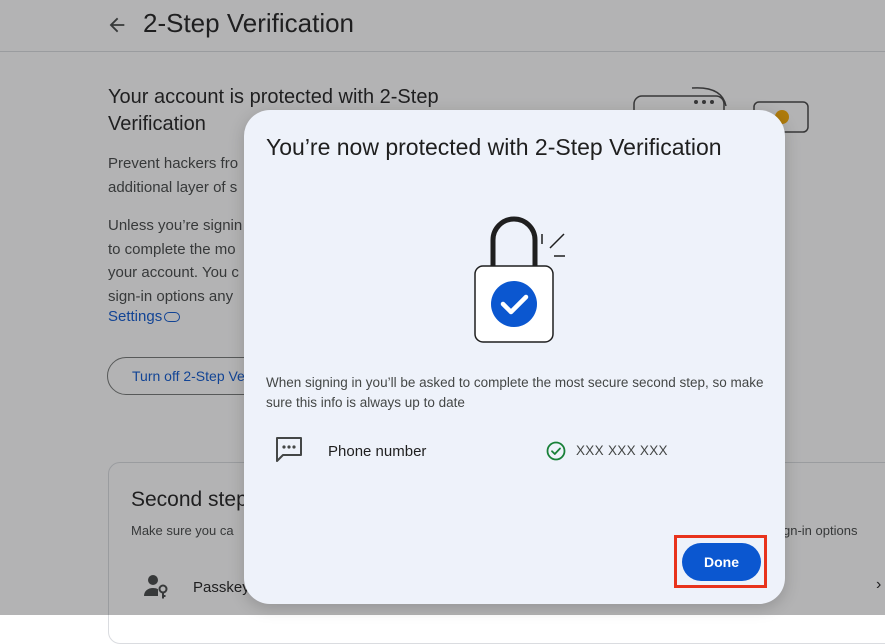 The height and width of the screenshot is (644, 885). I want to click on lock-check-illustration, so click(519, 279).